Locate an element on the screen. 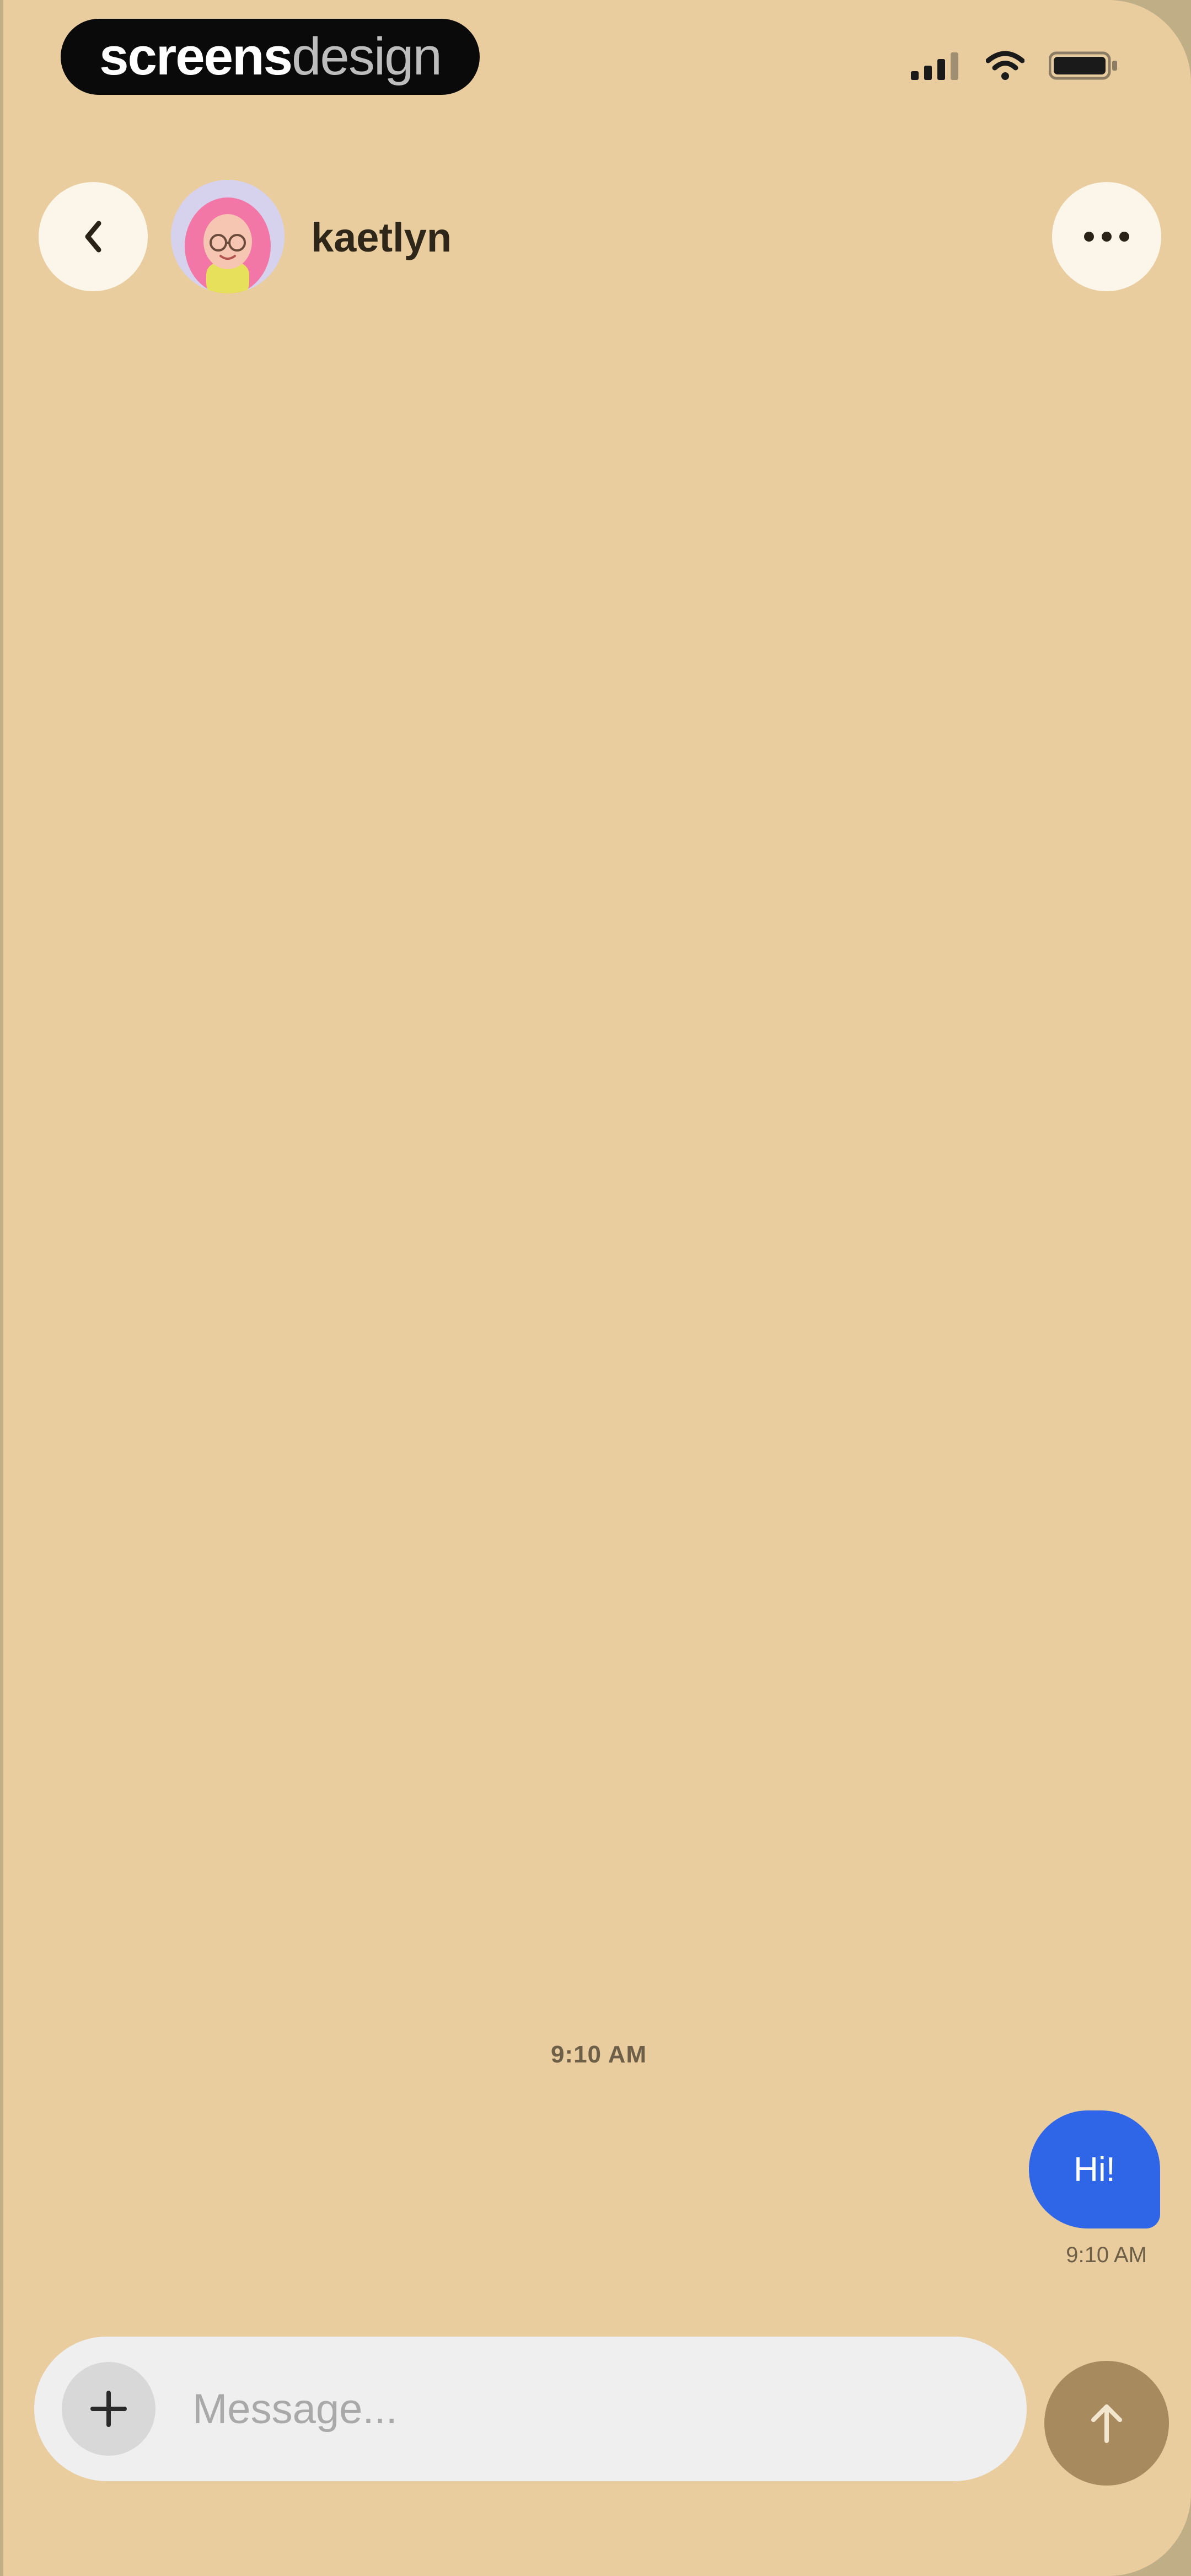  status-icons is located at coordinates (1015, 66).